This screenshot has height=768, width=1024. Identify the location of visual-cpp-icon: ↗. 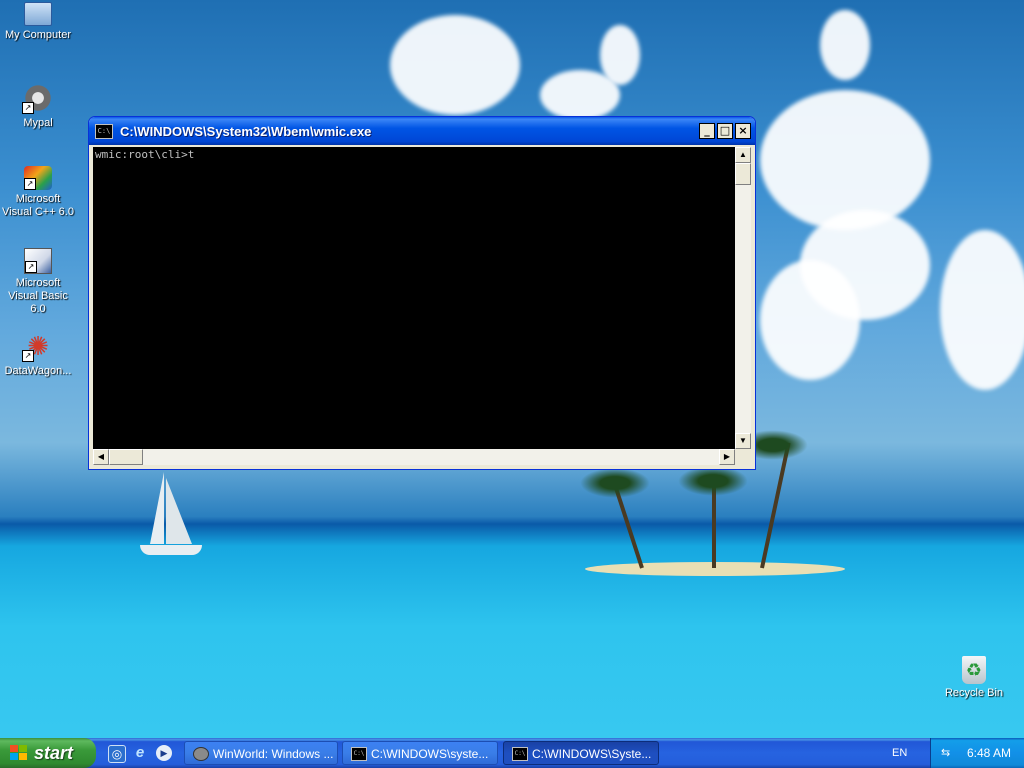
(38, 178).